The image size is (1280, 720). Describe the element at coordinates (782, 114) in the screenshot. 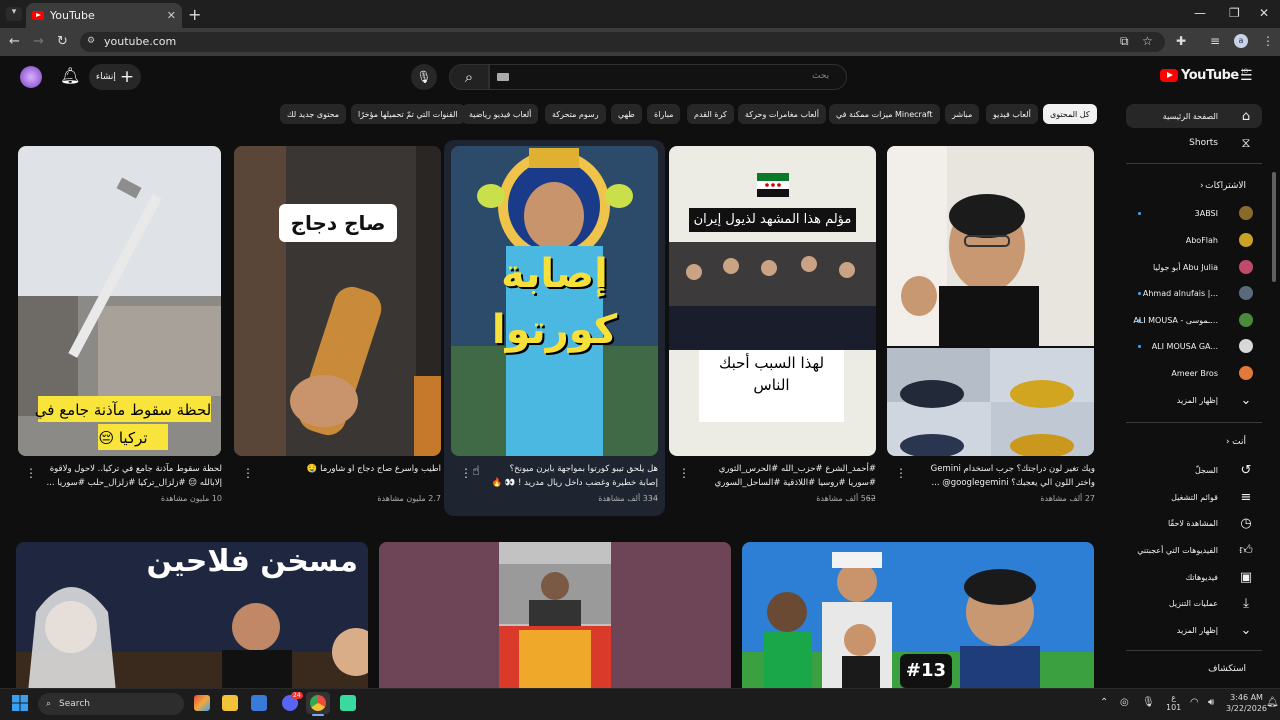

I see `chip-action-adventure: ألعاب مغامرات وحركة` at that location.